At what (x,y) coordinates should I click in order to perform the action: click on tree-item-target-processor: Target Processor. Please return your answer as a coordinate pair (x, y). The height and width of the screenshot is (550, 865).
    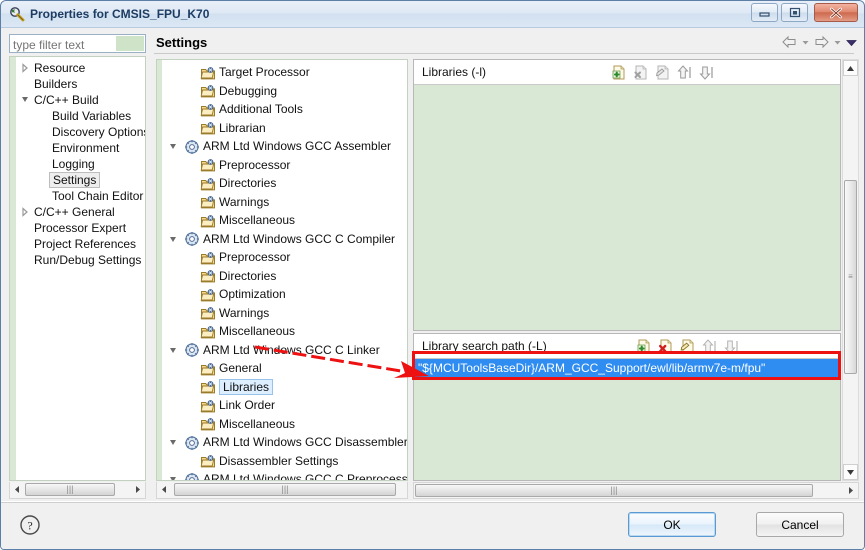
    Looking at the image, I should click on (284, 72).